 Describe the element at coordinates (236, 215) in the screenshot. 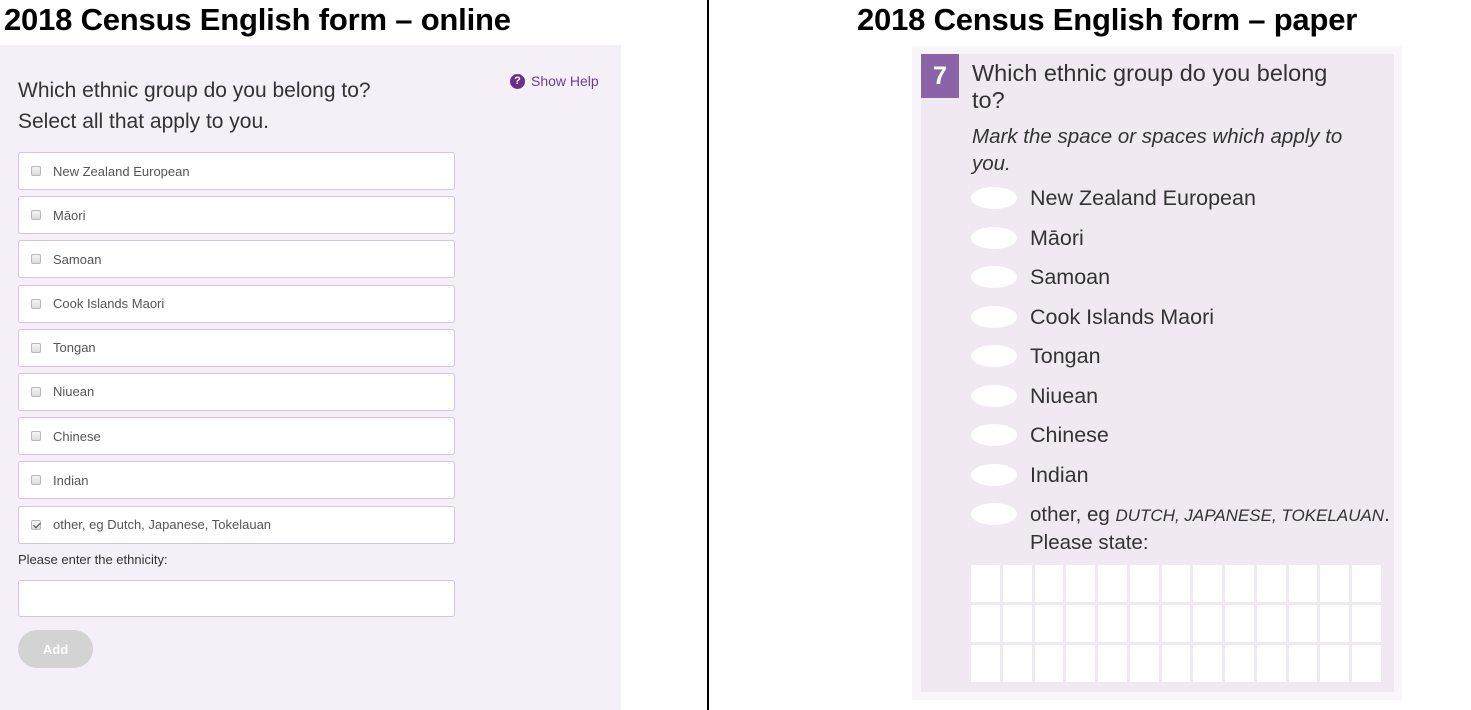

I see `ethnicity-option: Māori` at that location.